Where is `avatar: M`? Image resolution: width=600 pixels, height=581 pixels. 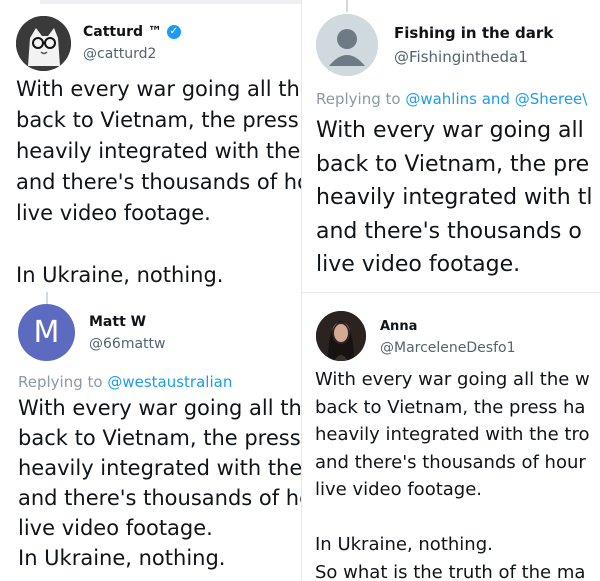 avatar: M is located at coordinates (46, 332).